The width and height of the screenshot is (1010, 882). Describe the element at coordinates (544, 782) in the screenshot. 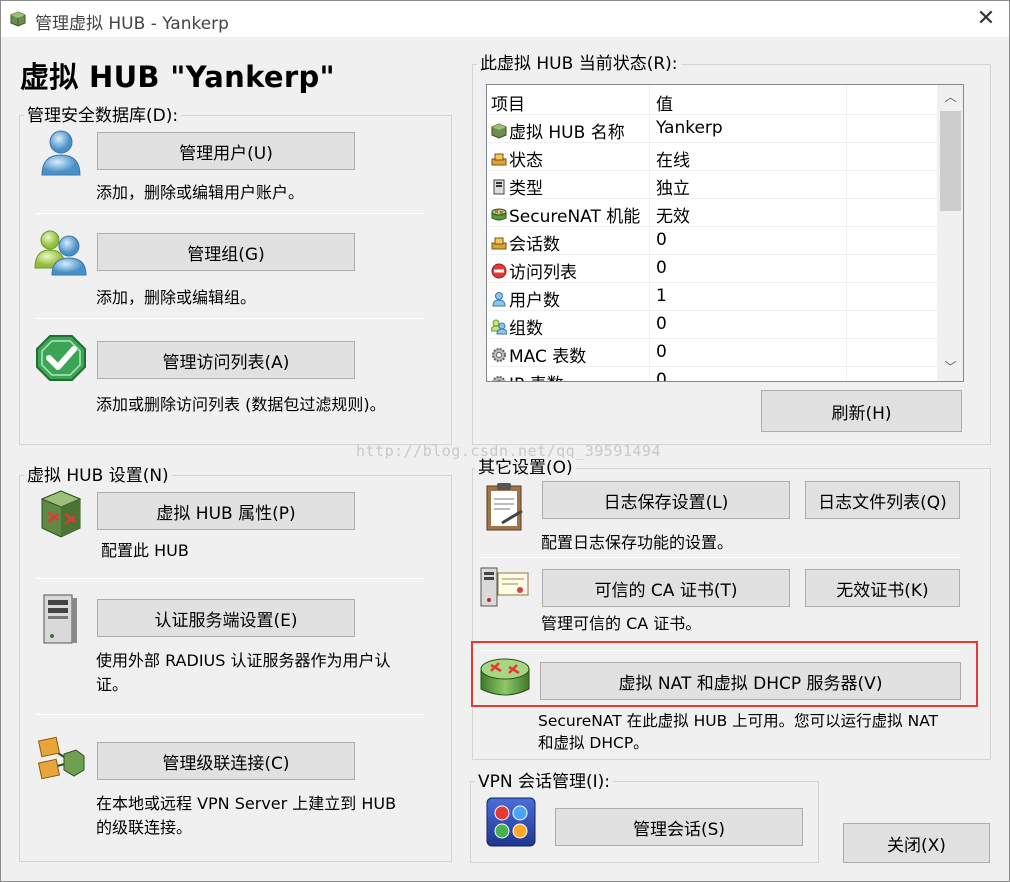

I see `vpn-sessions-legend: VPN 会话管理(I):` at that location.